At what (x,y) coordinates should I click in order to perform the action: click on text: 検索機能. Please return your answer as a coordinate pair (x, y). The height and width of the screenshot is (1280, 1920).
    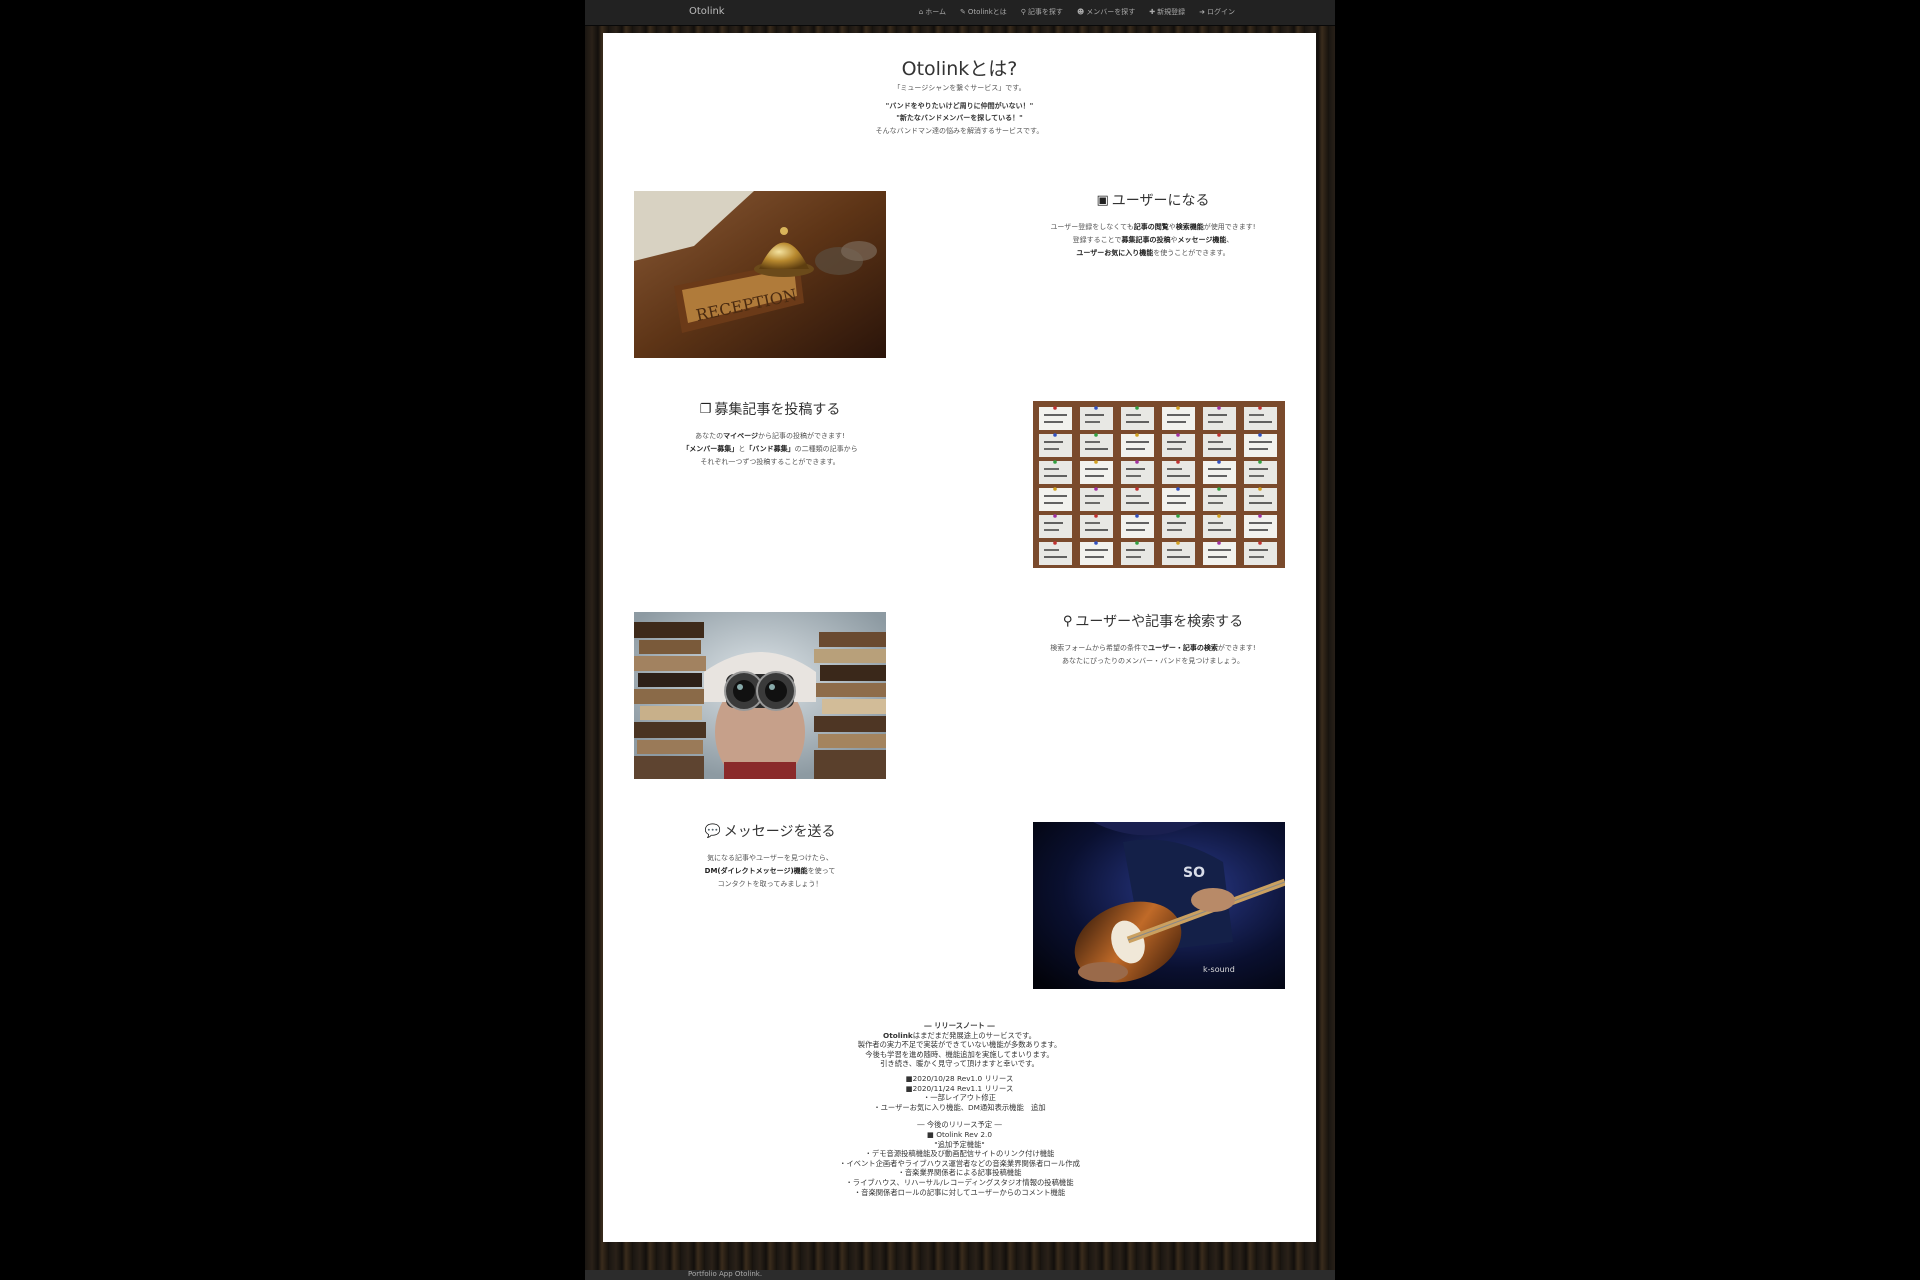
    Looking at the image, I should click on (1189, 227).